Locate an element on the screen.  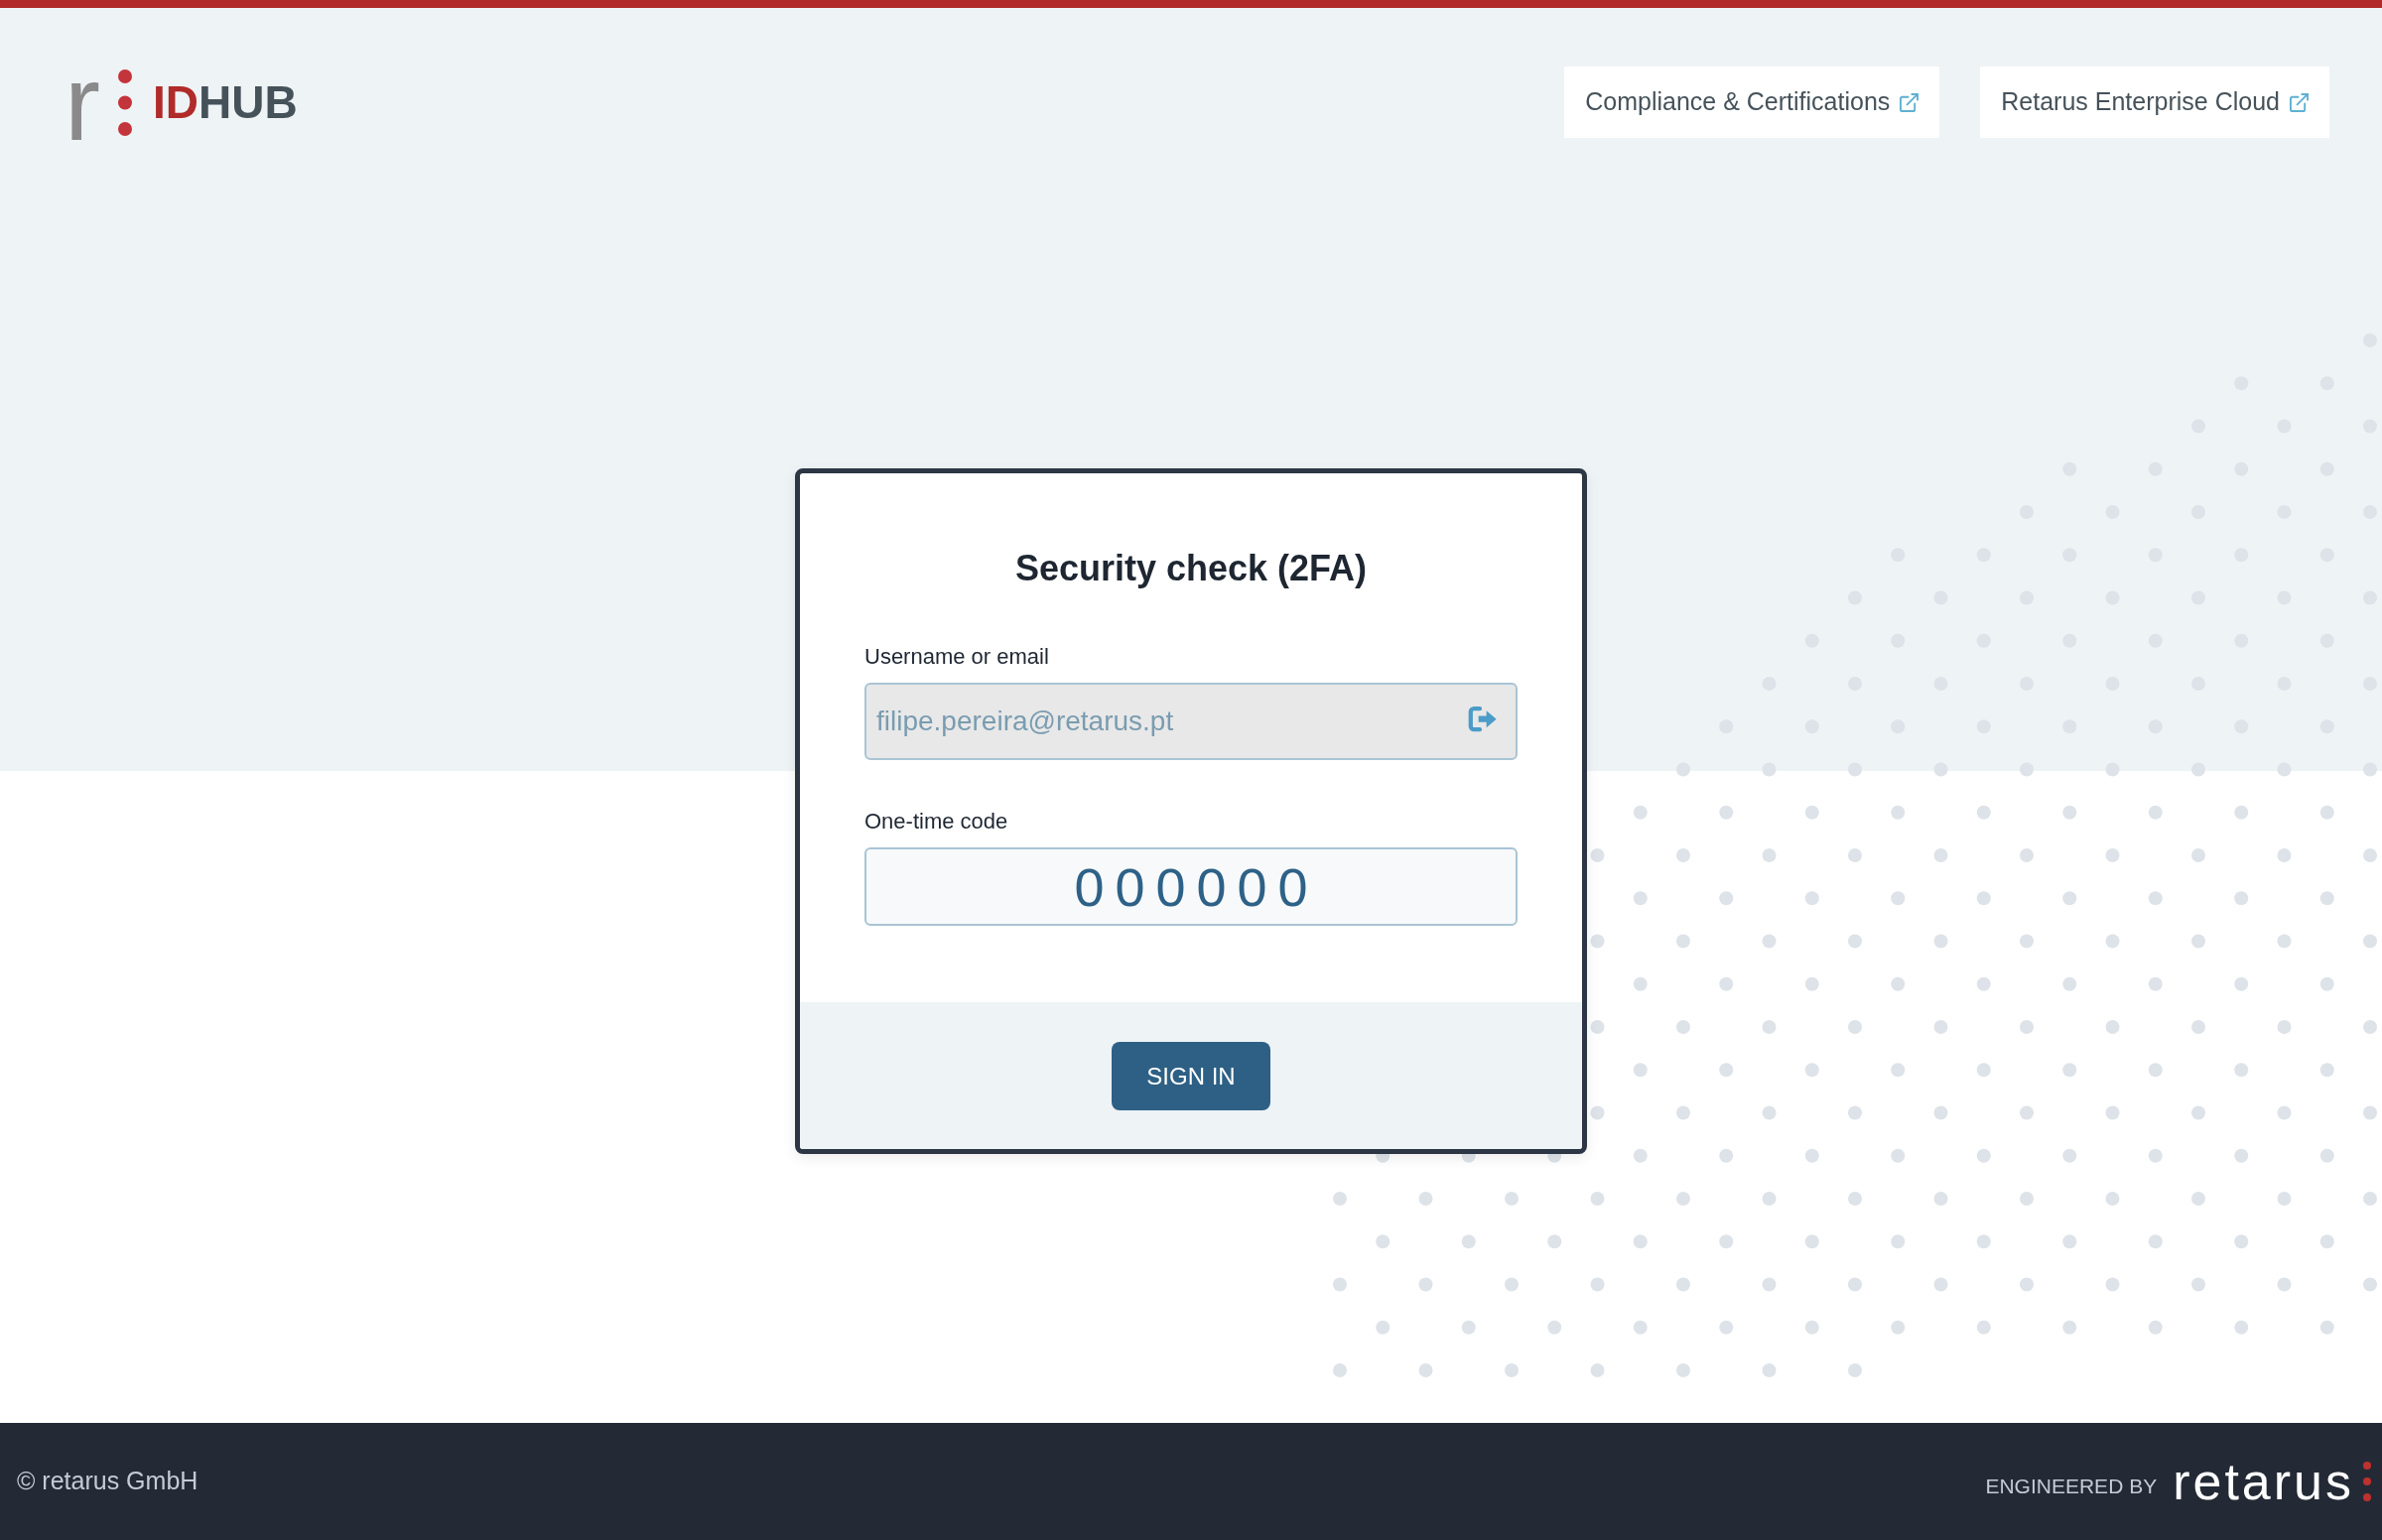
logo-wordmark: IDHUB is located at coordinates (225, 102).